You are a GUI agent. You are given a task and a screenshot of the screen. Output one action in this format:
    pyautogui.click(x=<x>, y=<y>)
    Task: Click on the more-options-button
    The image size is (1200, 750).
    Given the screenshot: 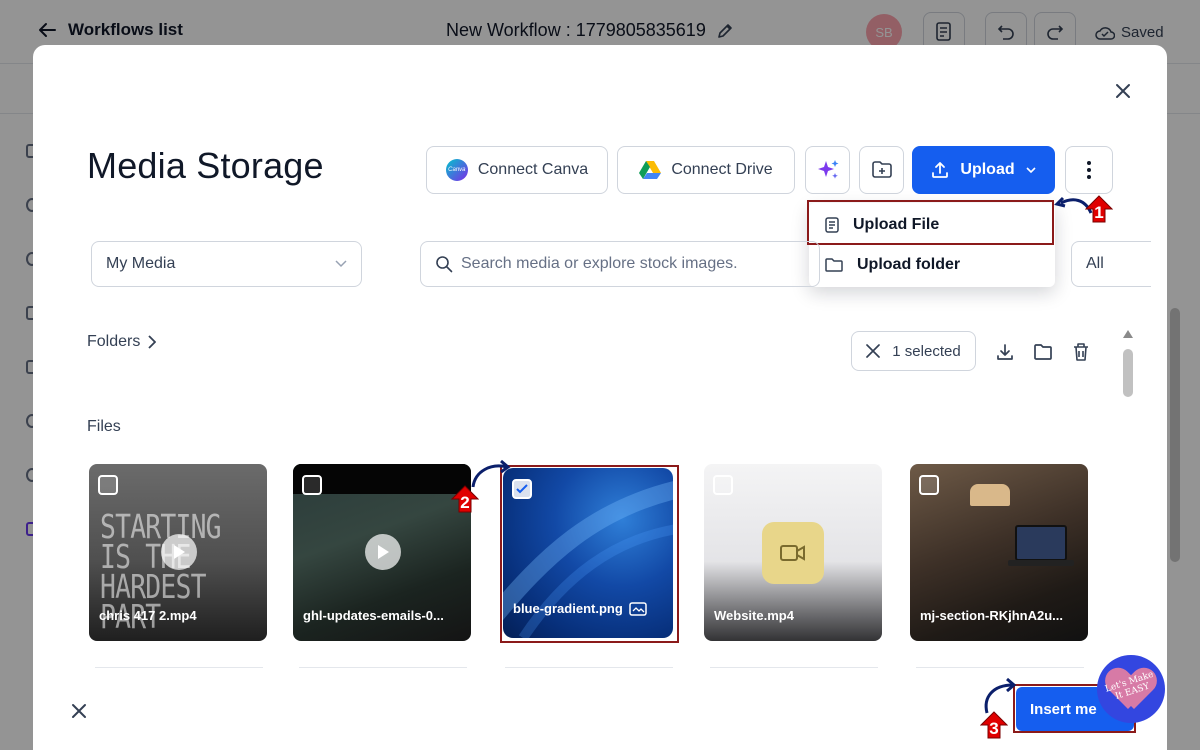 What is the action you would take?
    pyautogui.click(x=1089, y=170)
    